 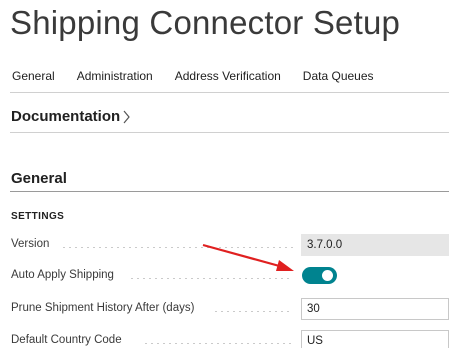 I want to click on section-title-general: General, so click(x=39, y=178).